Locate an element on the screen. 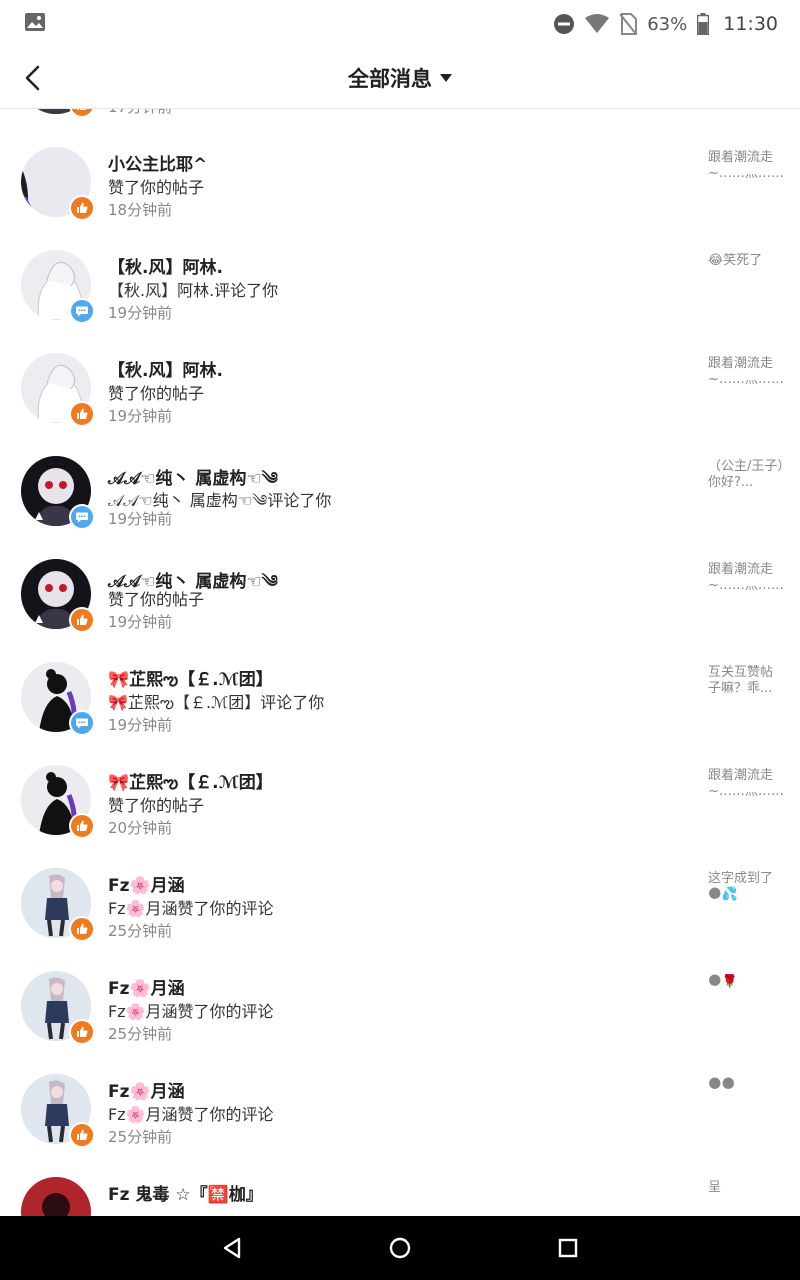  recents-square-icon is located at coordinates (568, 1248).